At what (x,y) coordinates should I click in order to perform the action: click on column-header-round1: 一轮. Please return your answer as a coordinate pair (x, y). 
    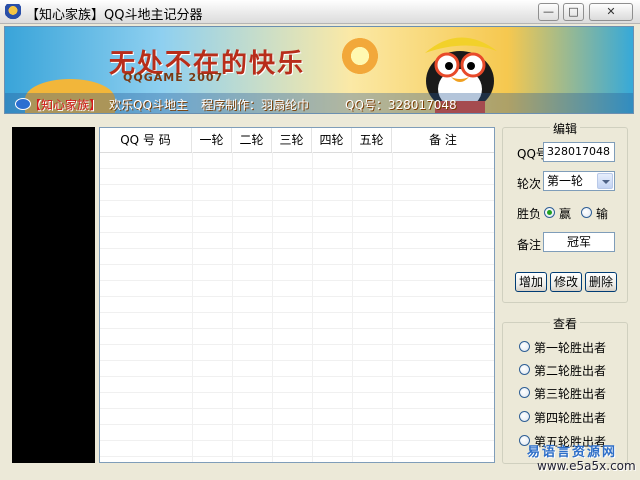
    Looking at the image, I should click on (212, 140).